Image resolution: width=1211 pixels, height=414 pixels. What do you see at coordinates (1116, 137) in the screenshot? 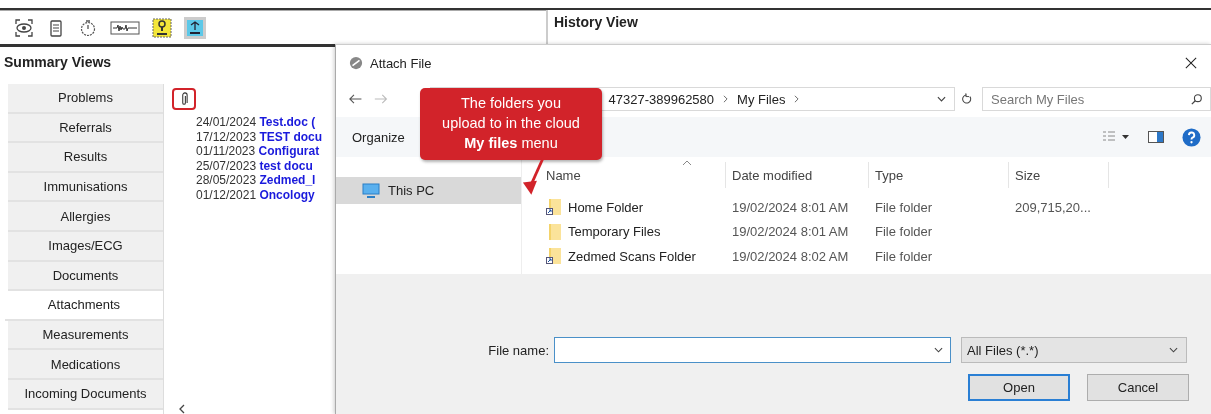
I see `view-options-icon` at bounding box center [1116, 137].